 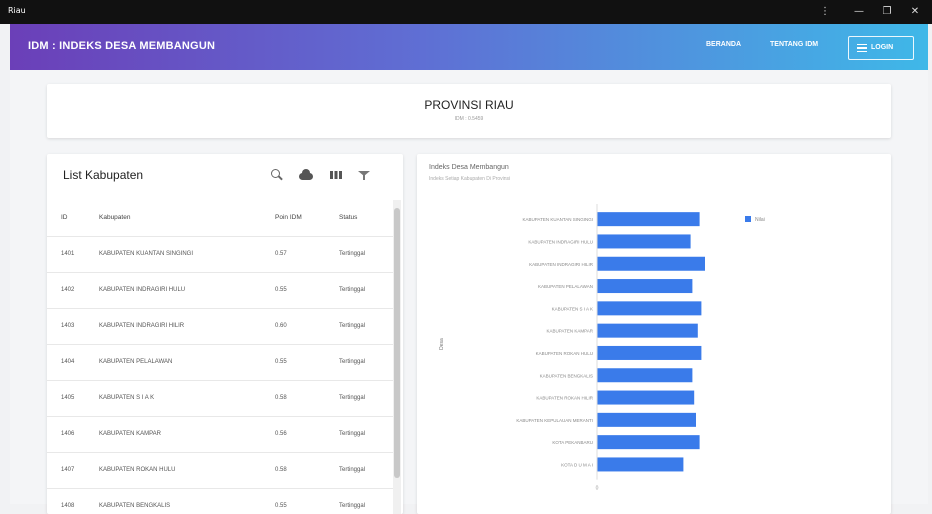 I want to click on table-row: 1406 KABUPATEN KAMPAR 0.56 Tertinggal, so click(x=220, y=434).